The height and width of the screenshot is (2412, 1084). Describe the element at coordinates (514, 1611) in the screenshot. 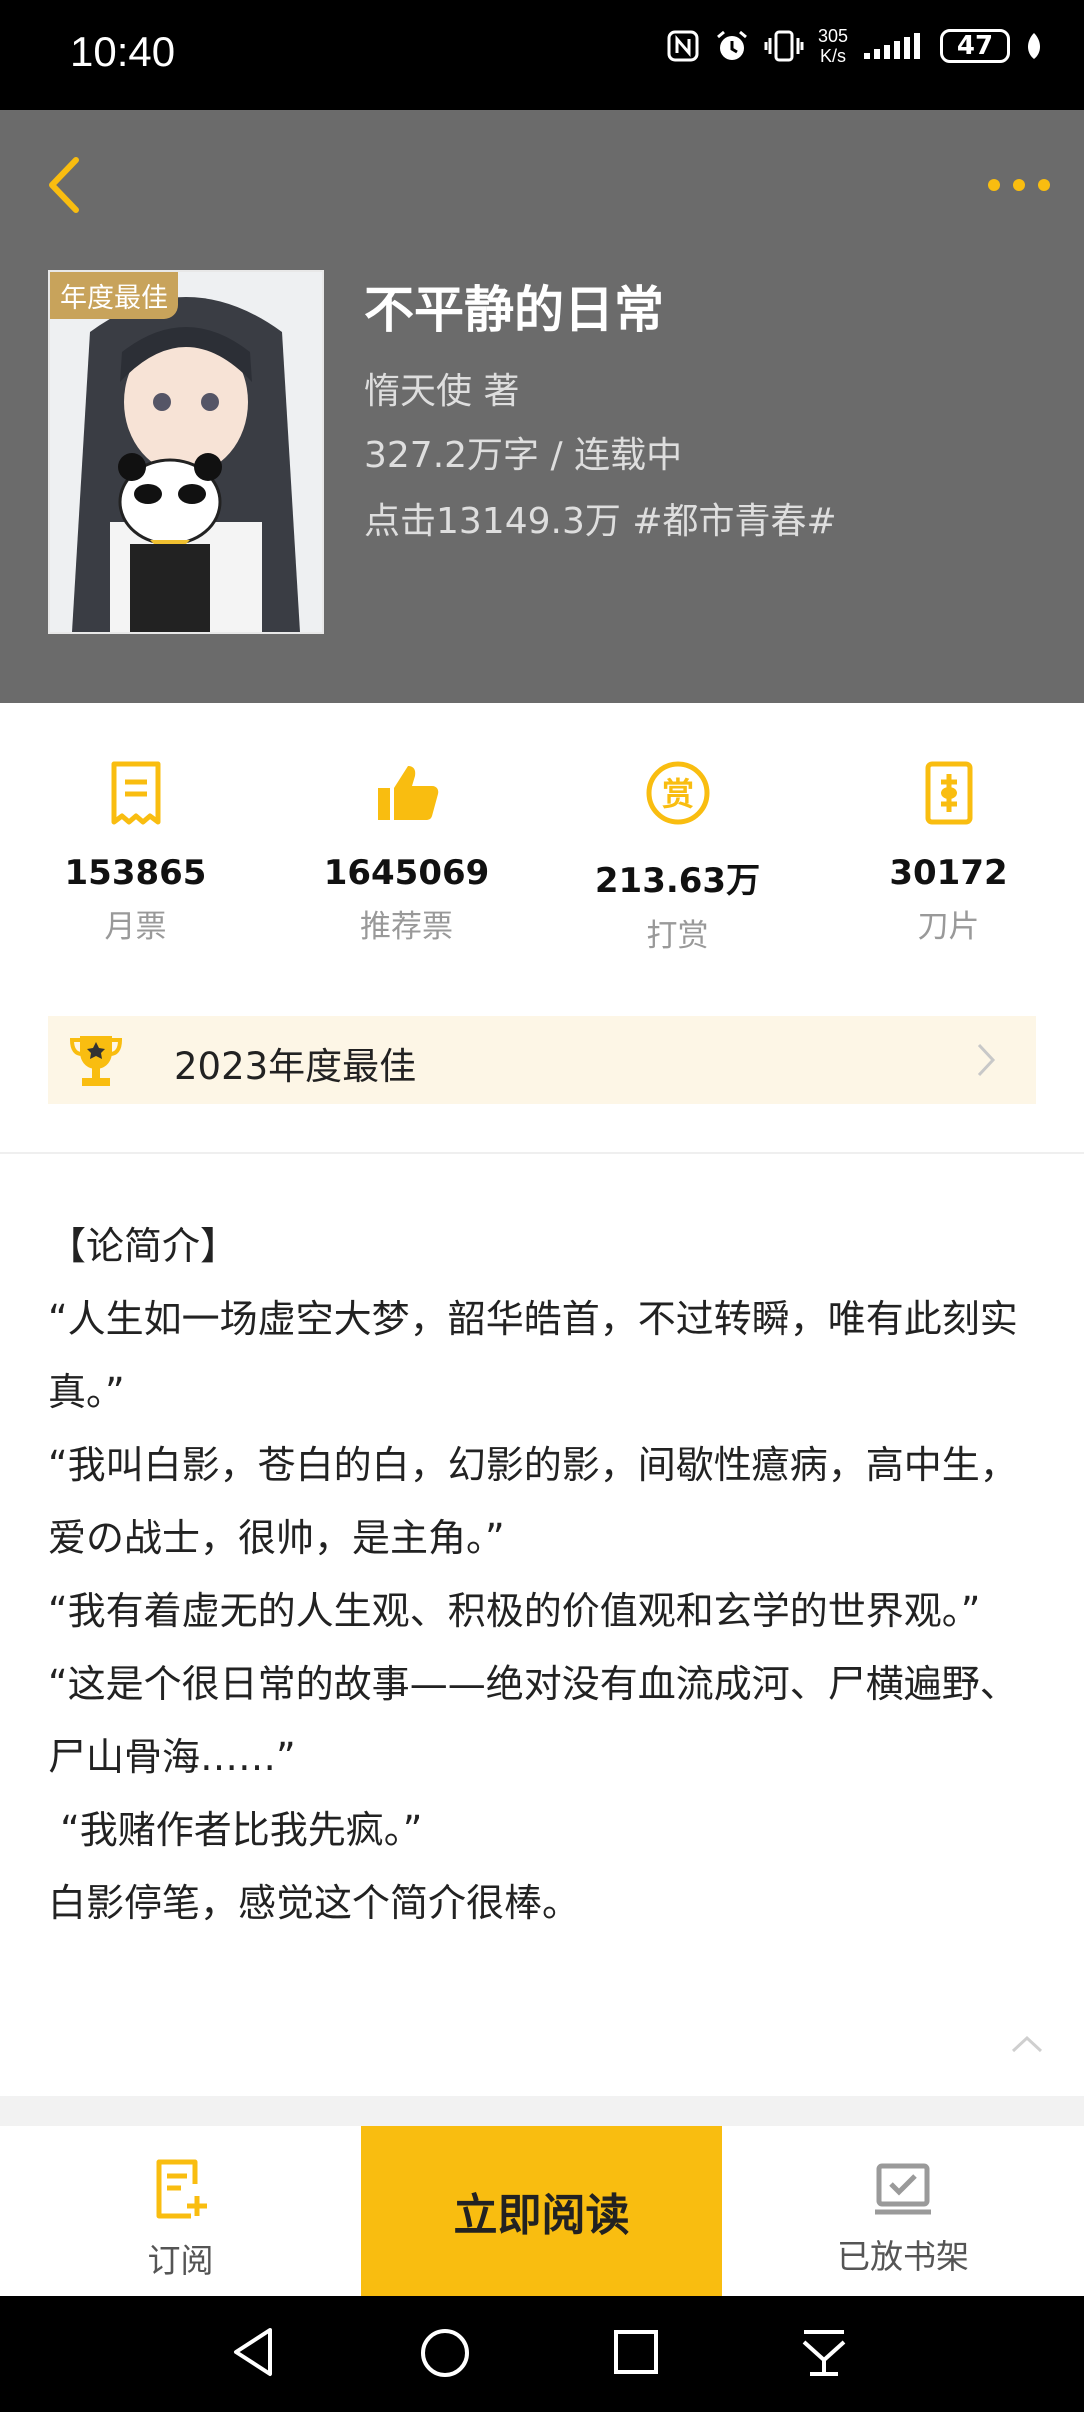

I see `intro-line: “我有着虚无的人生观、积极的价值观和玄学的世界观。”` at that location.